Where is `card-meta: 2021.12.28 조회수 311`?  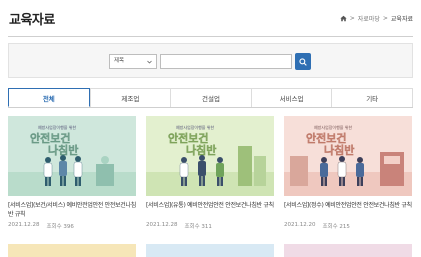
card-meta: 2021.12.28 조회수 311 is located at coordinates (210, 226).